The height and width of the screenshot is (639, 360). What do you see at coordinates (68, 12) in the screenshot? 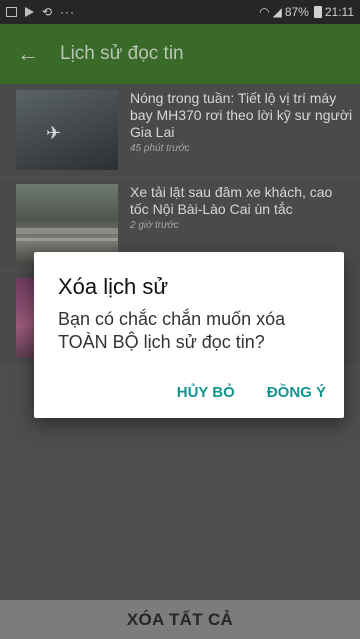
I see `more-dots-icon: ···` at bounding box center [68, 12].